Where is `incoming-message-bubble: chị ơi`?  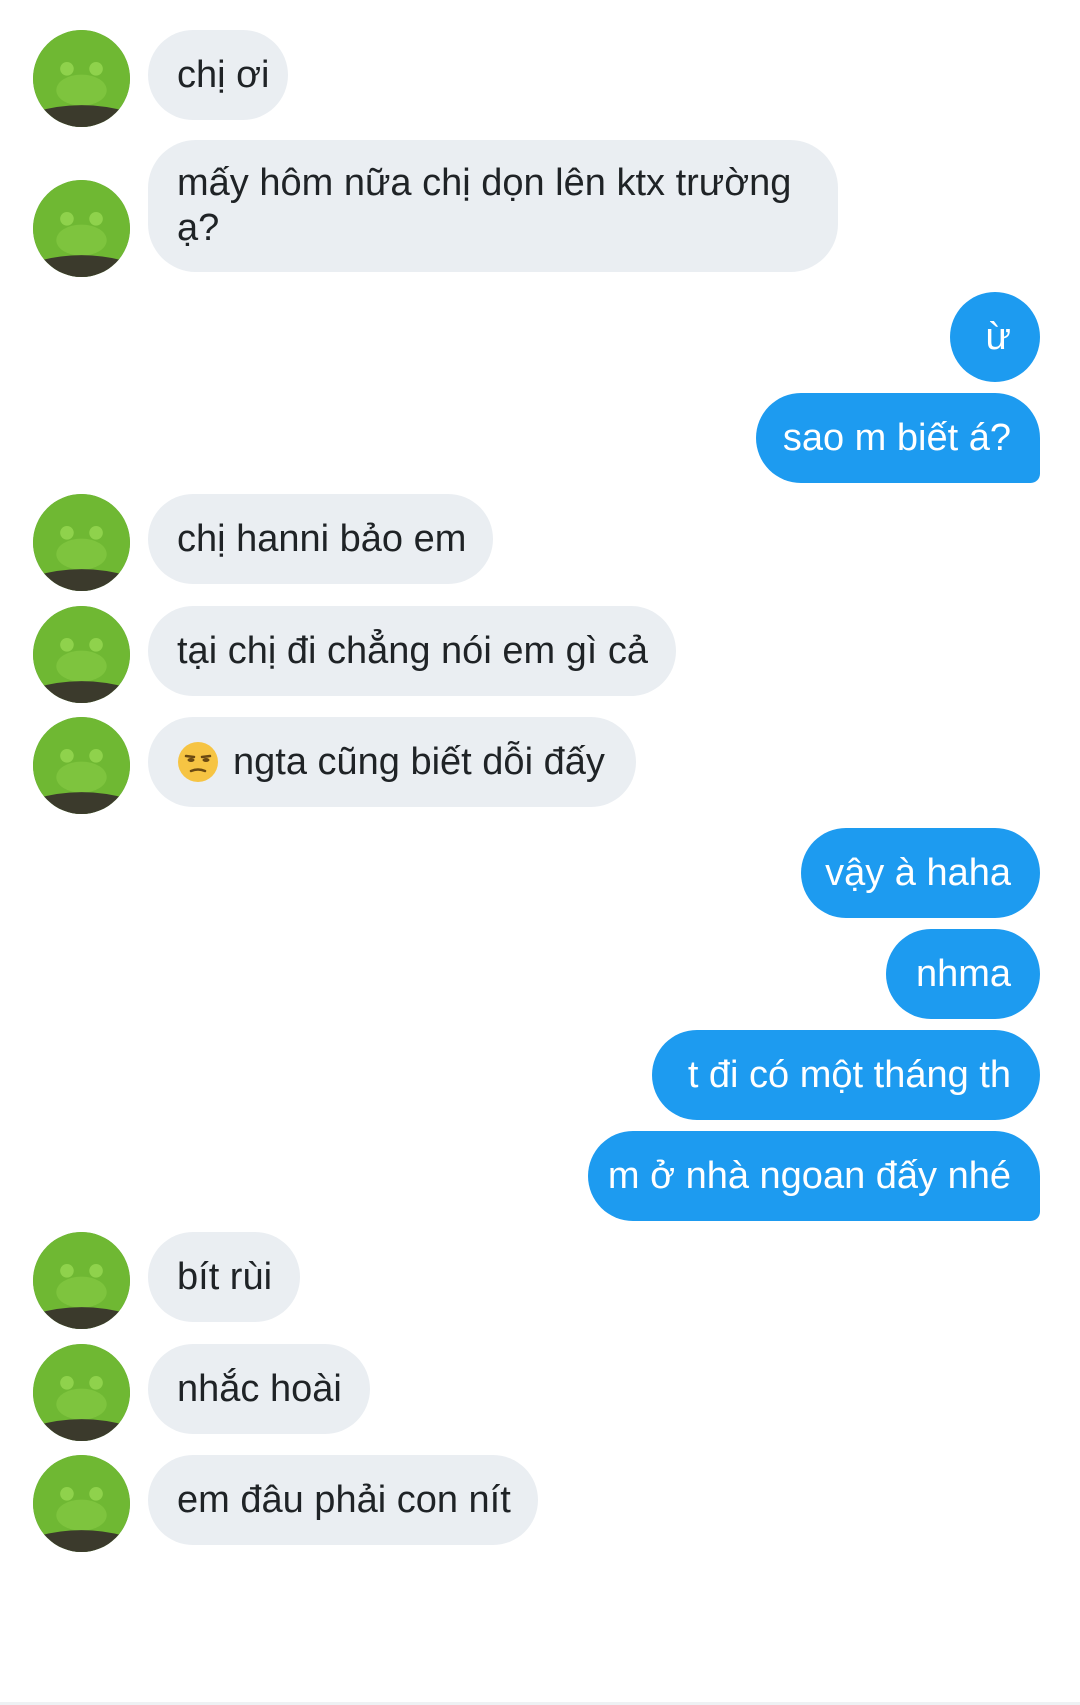
incoming-message-bubble: chị ơi is located at coordinates (218, 75).